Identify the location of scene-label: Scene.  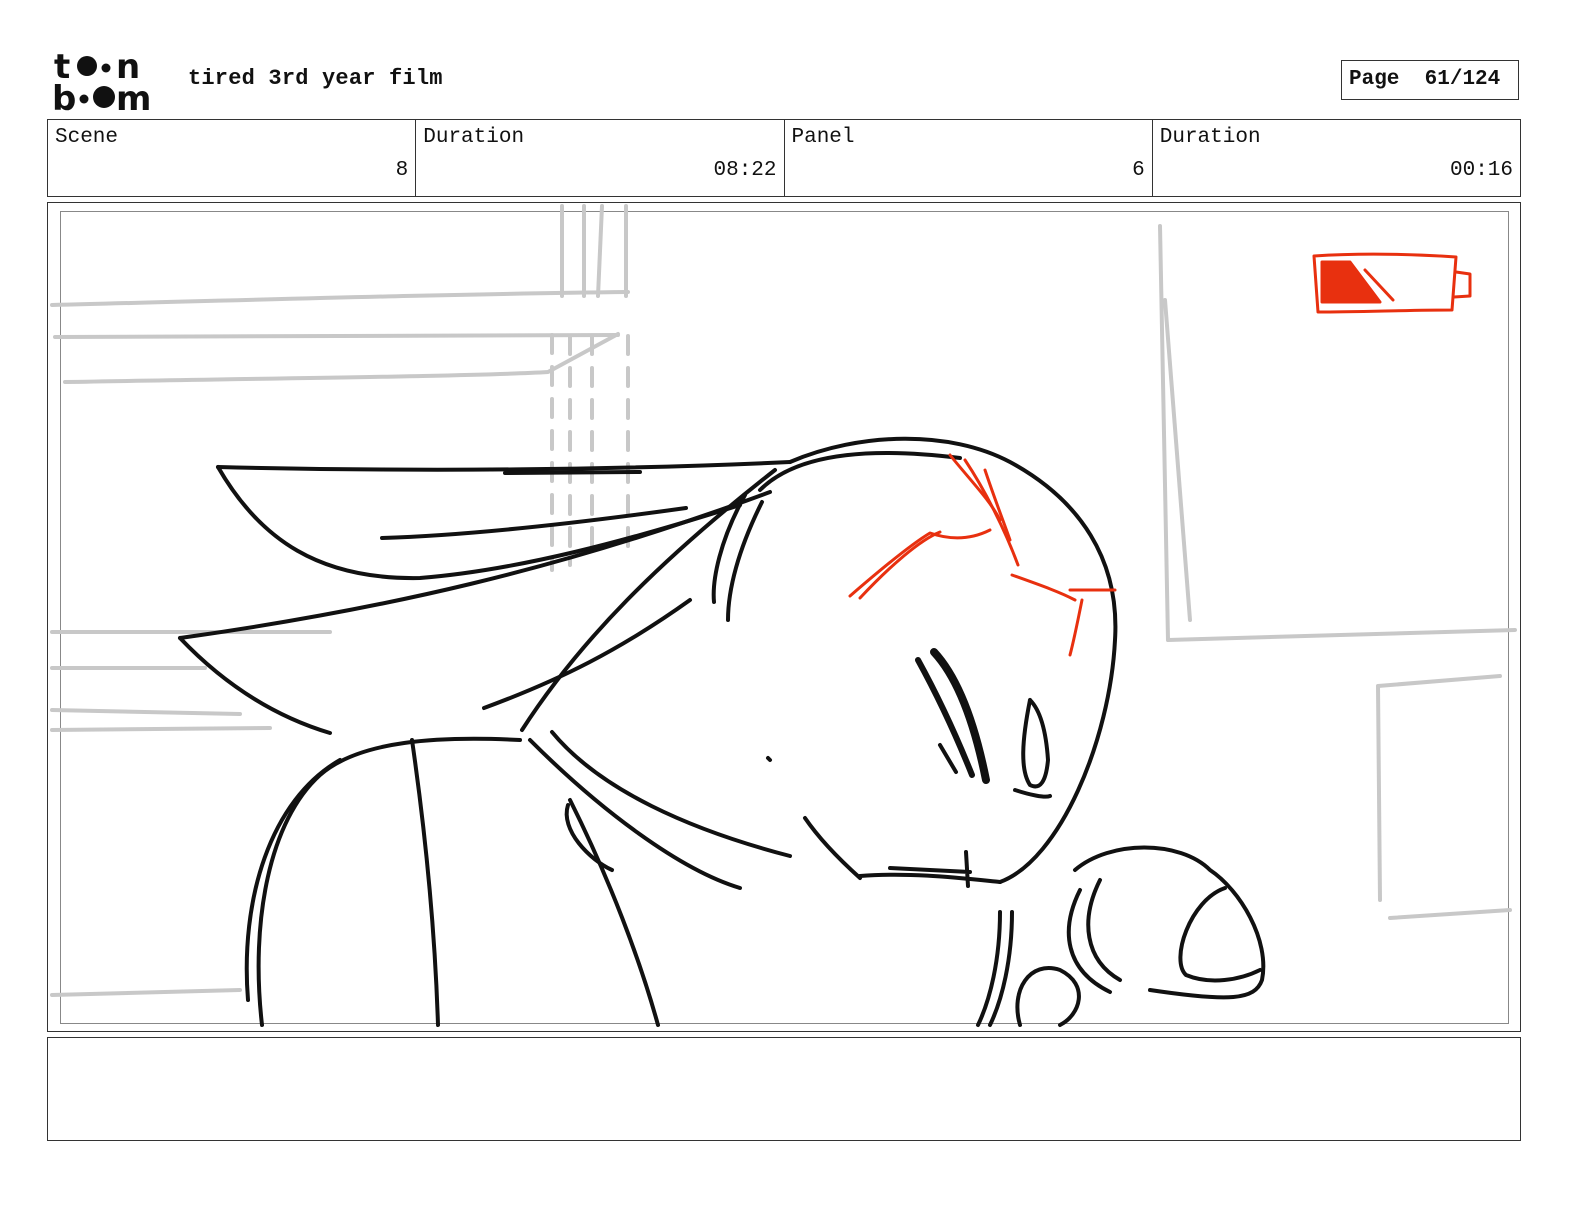
(87, 137).